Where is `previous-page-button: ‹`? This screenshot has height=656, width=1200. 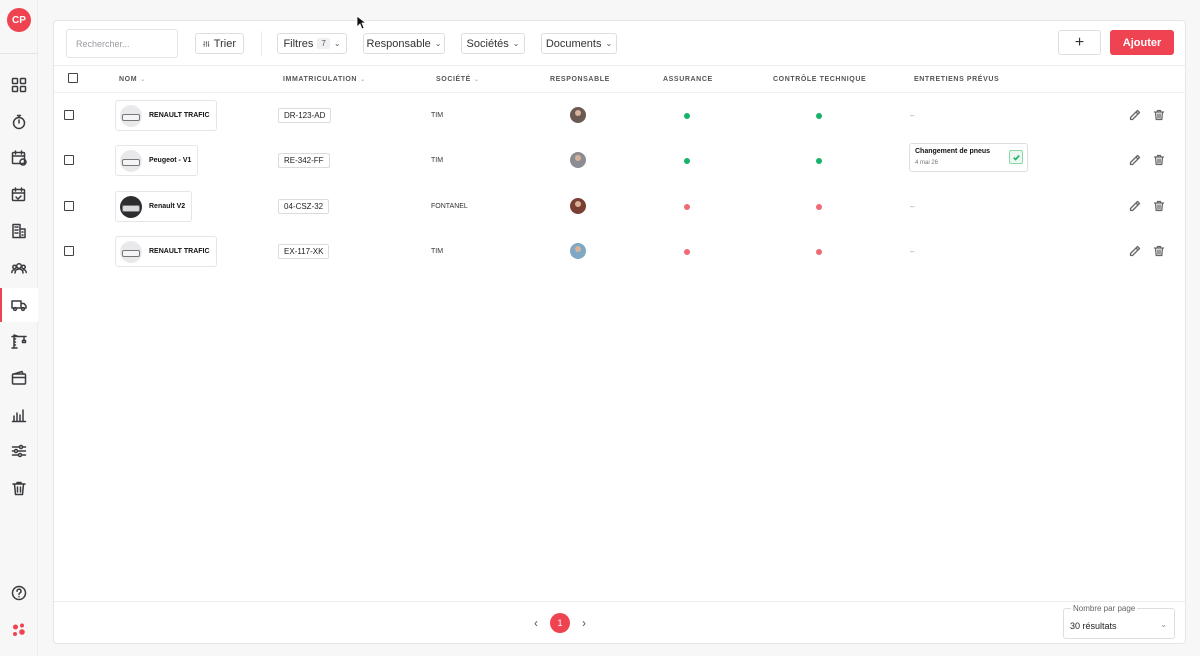
previous-page-button: ‹ is located at coordinates (536, 623).